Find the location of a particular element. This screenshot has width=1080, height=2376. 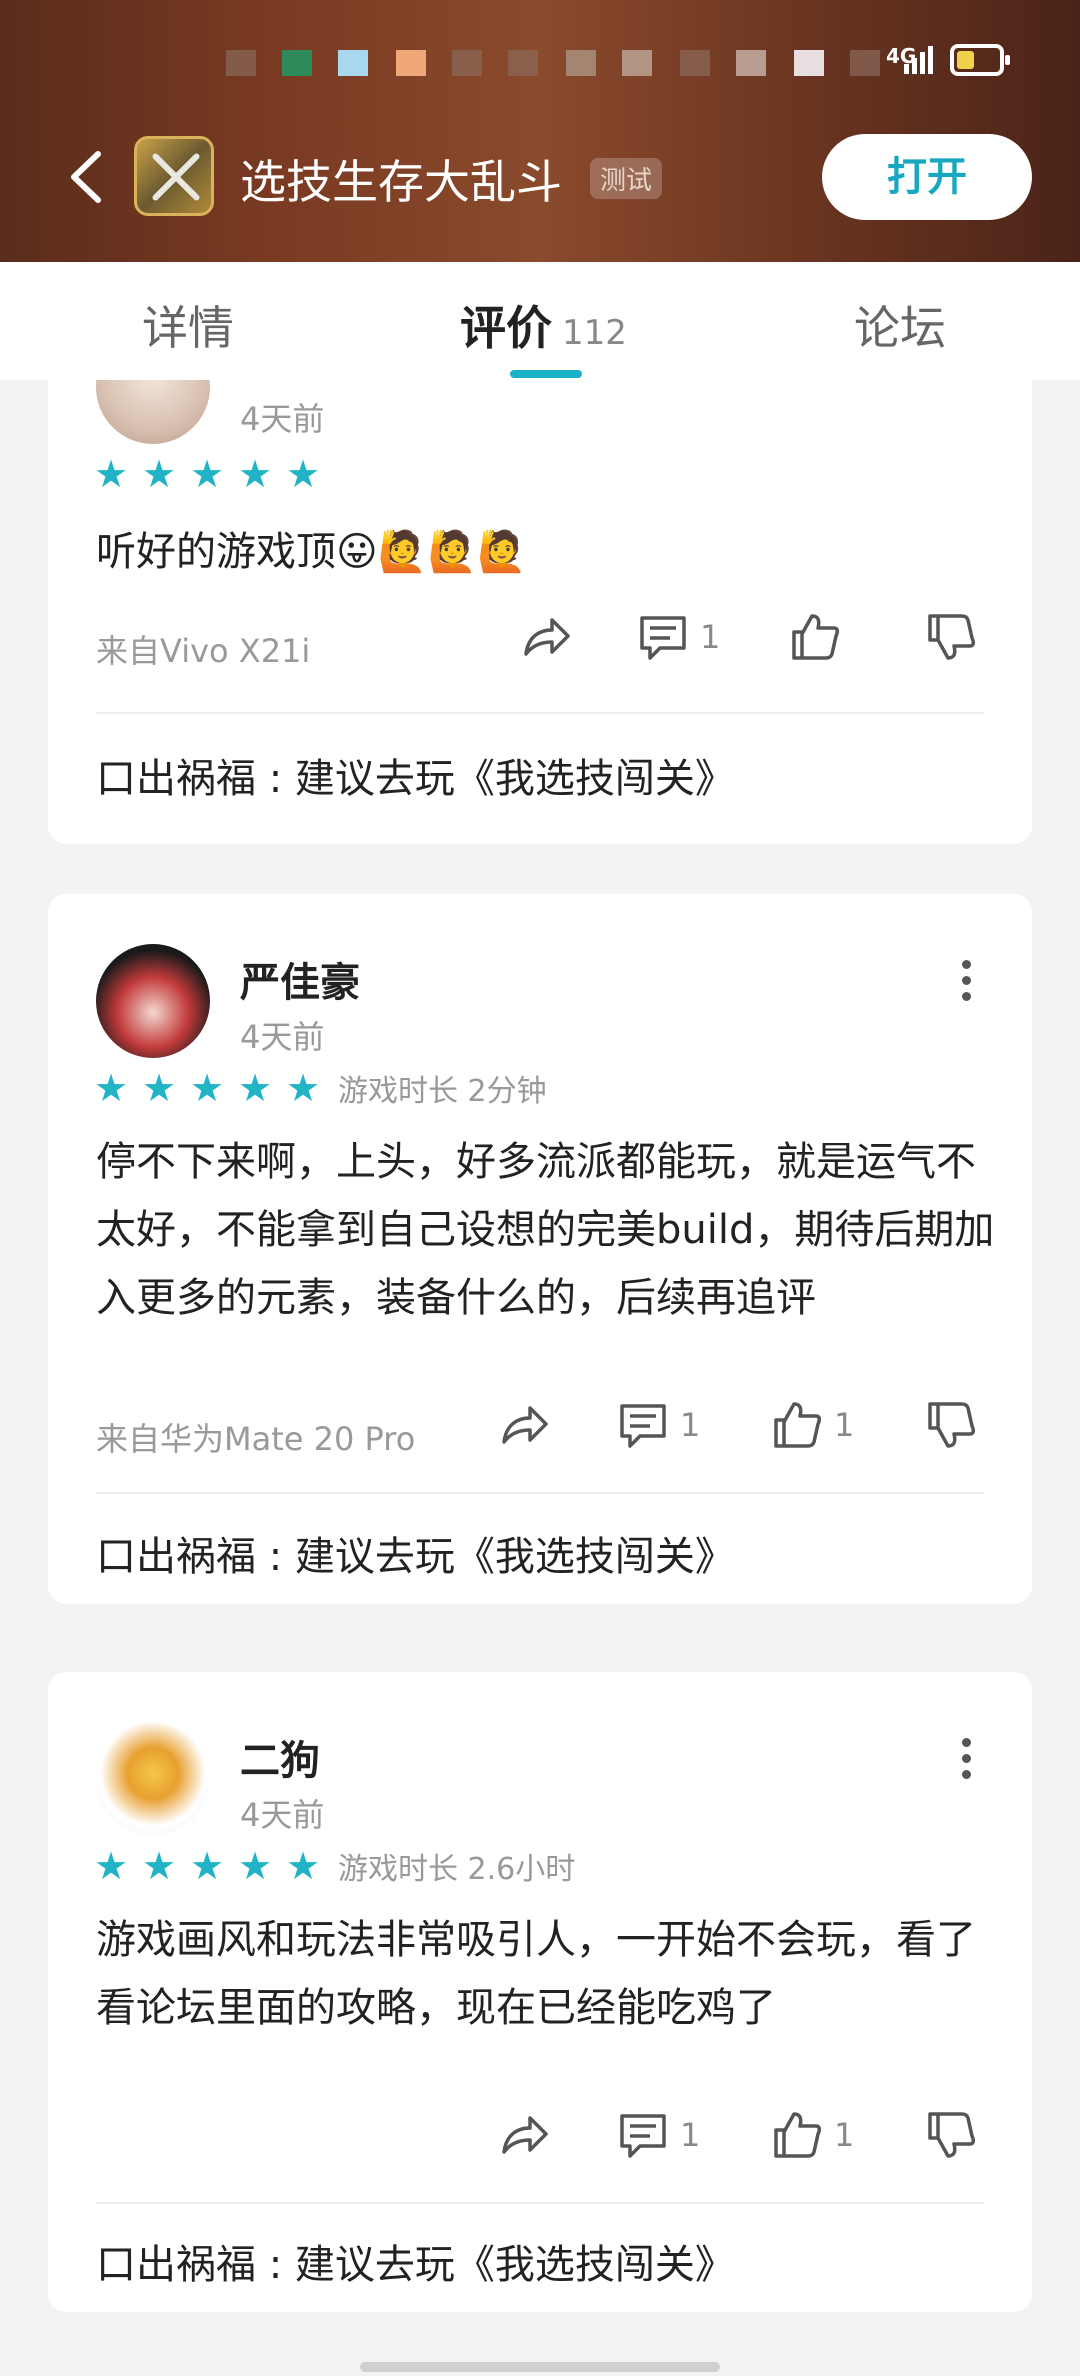

rating-stars: ★ ★ ★ ★ ★ is located at coordinates (214, 474).